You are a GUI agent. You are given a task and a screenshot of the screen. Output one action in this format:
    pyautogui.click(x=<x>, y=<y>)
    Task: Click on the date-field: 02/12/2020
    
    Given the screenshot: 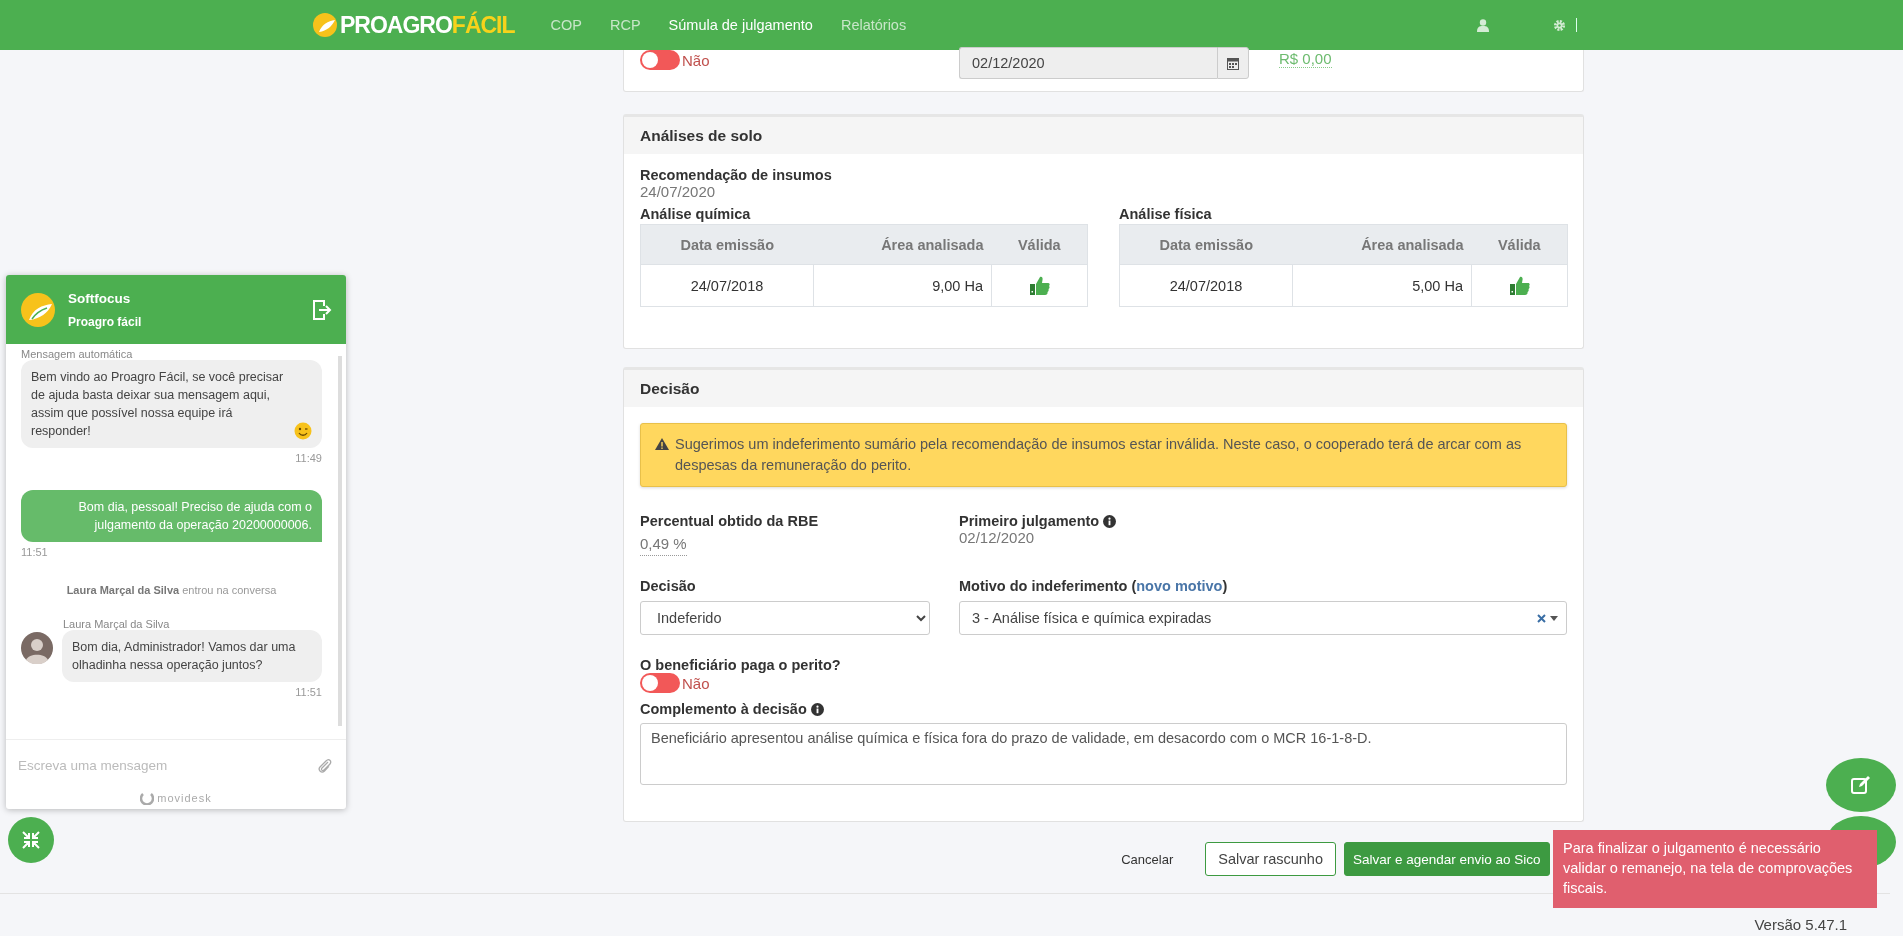 What is the action you would take?
    pyautogui.click(x=1088, y=63)
    